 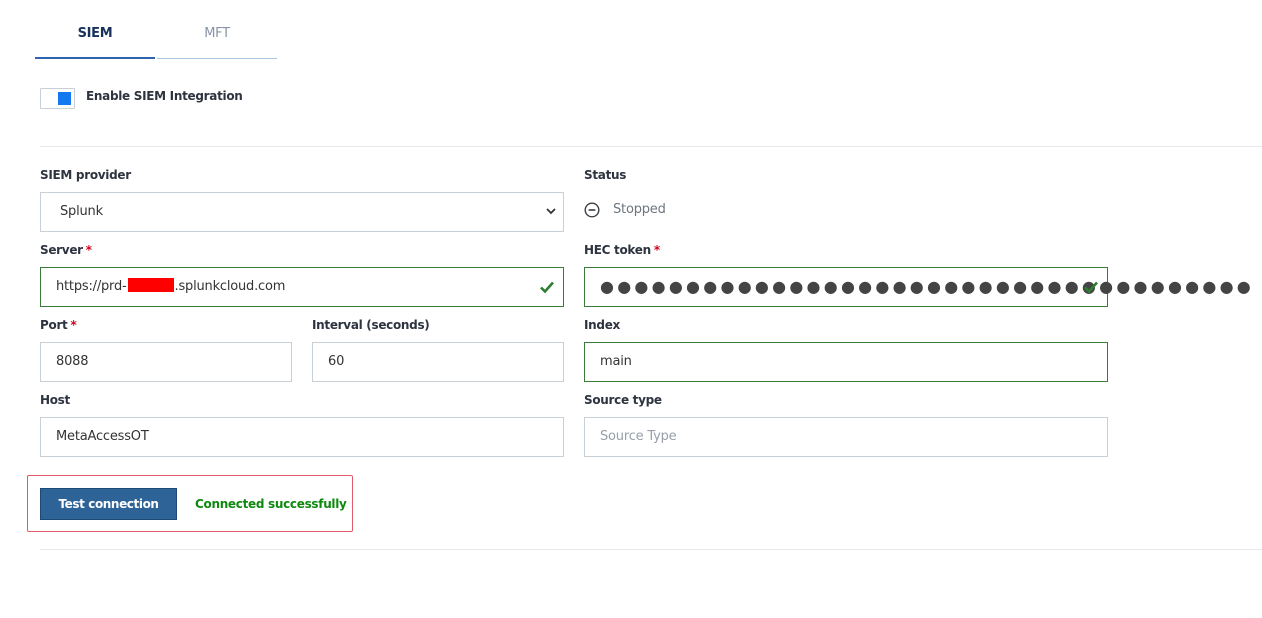 I want to click on tab-mft: MFT, so click(x=217, y=37).